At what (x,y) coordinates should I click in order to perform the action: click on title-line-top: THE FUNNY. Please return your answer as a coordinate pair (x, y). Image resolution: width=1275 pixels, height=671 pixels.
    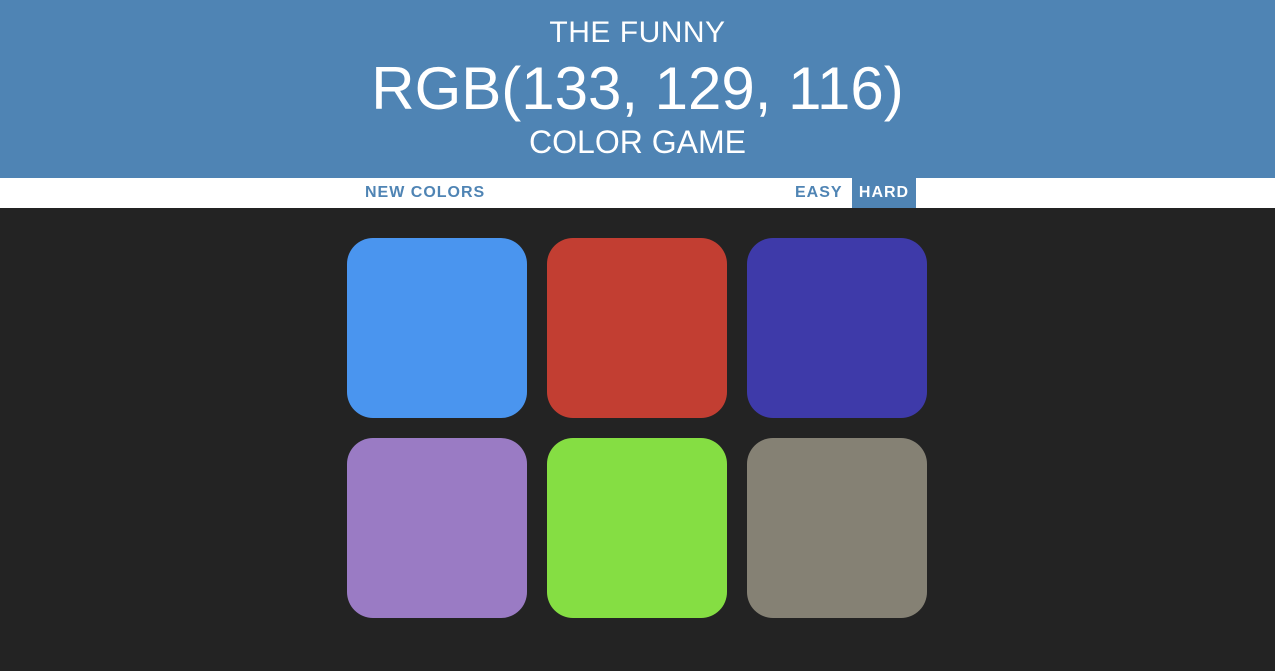
    Looking at the image, I should click on (637, 32).